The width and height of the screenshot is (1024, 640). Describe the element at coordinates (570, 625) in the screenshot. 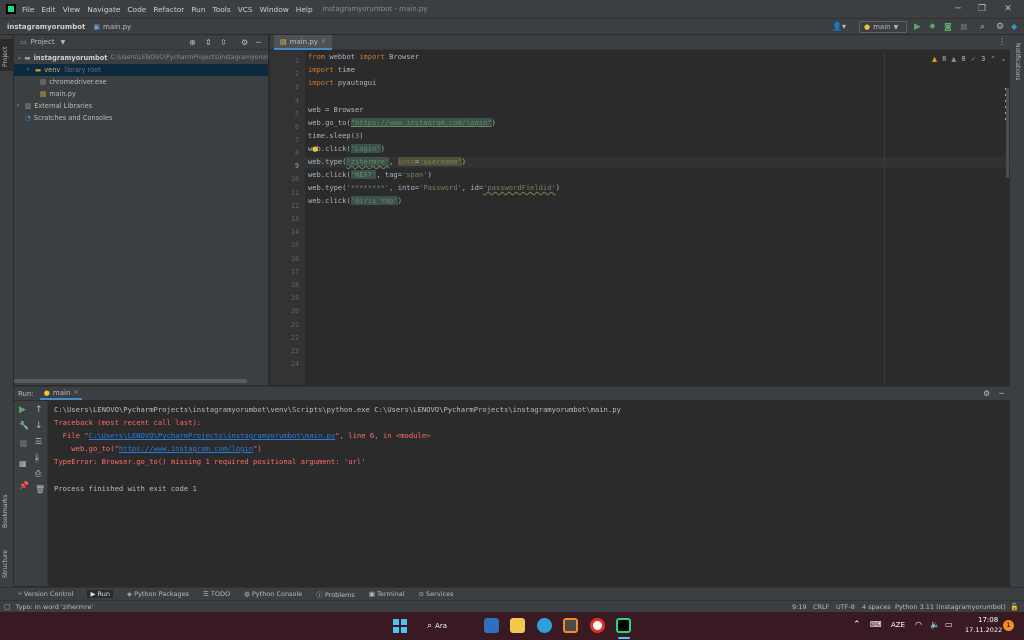

I see `sublime-text-icon` at that location.